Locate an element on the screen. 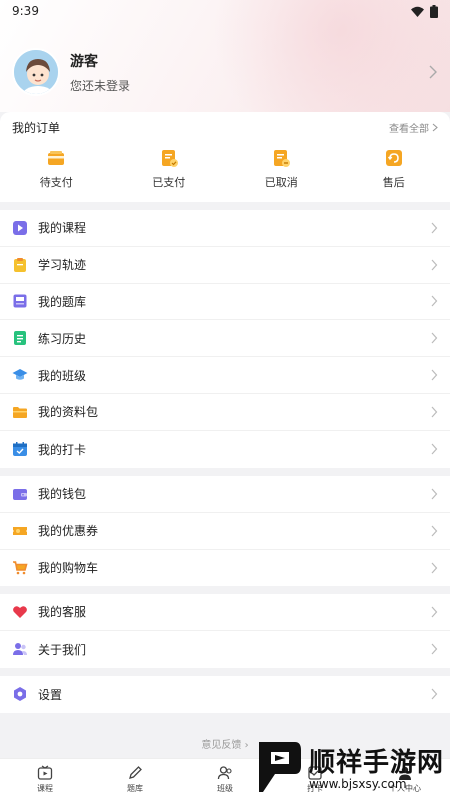 This screenshot has height=800, width=450. order-after-sale: 售后 is located at coordinates (394, 169).